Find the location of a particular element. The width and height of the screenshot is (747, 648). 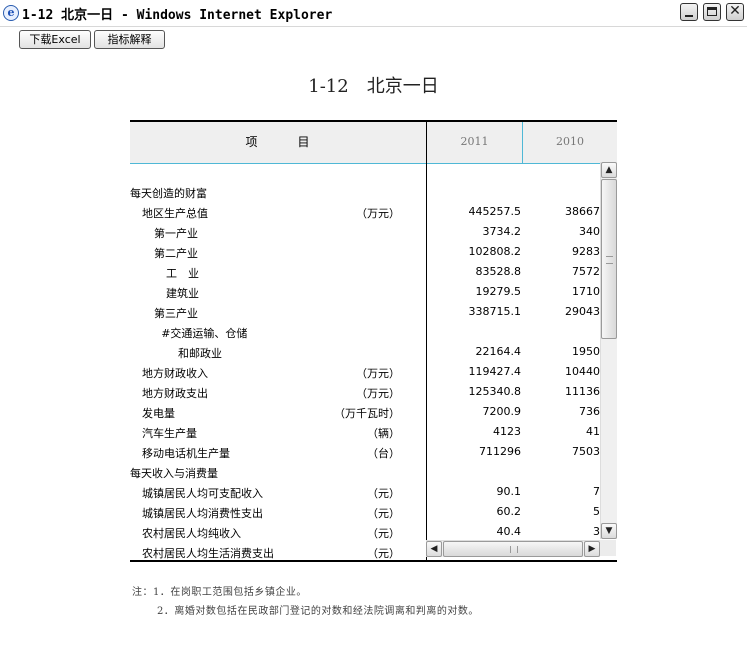

horizontal-scrollbar: ◀ ▶ is located at coordinates (513, 548).